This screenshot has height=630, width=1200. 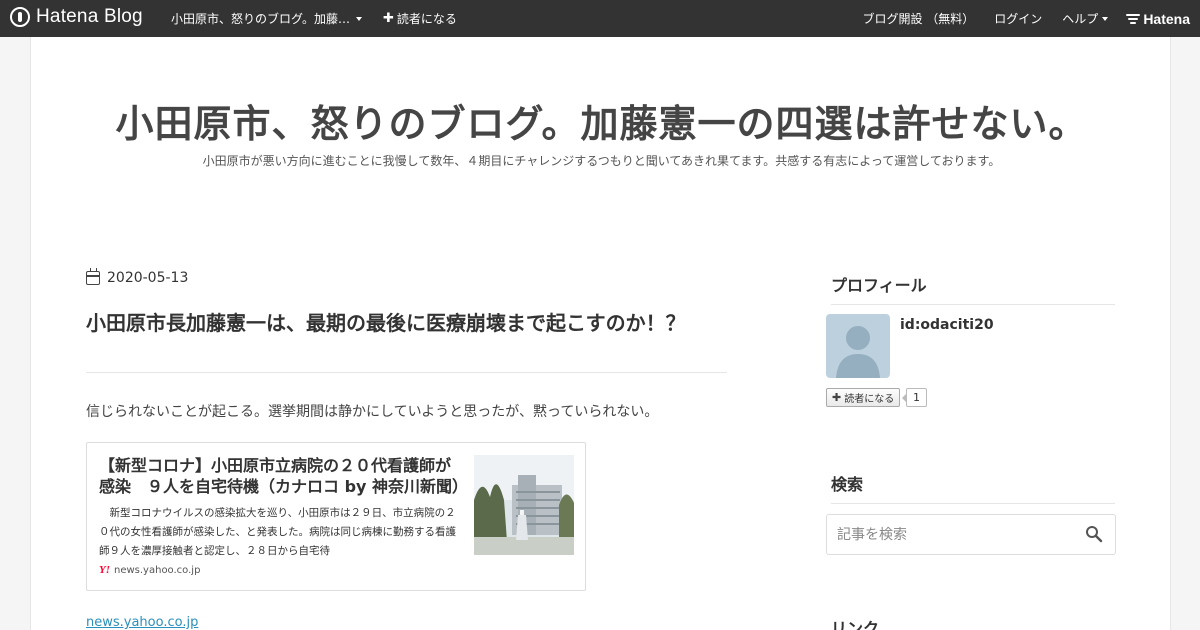 What do you see at coordinates (426, 19) in the screenshot?
I see `topbar-subscribe-label: 読者になる` at bounding box center [426, 19].